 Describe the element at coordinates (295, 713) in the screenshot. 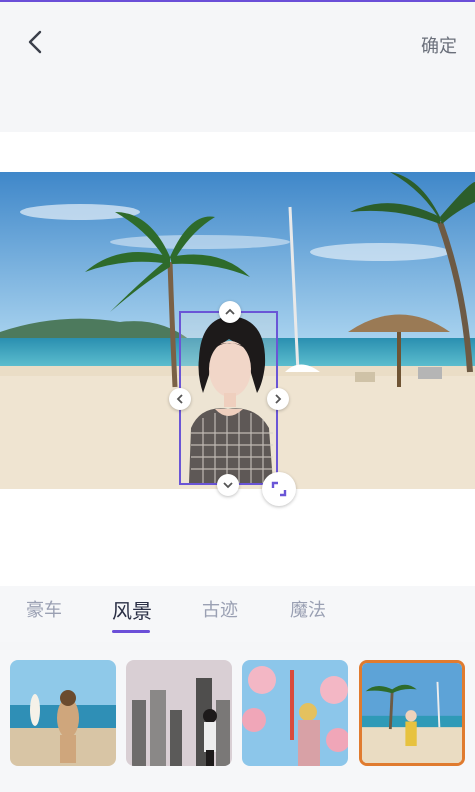

I see `thumbnail-tower-blossoms` at that location.